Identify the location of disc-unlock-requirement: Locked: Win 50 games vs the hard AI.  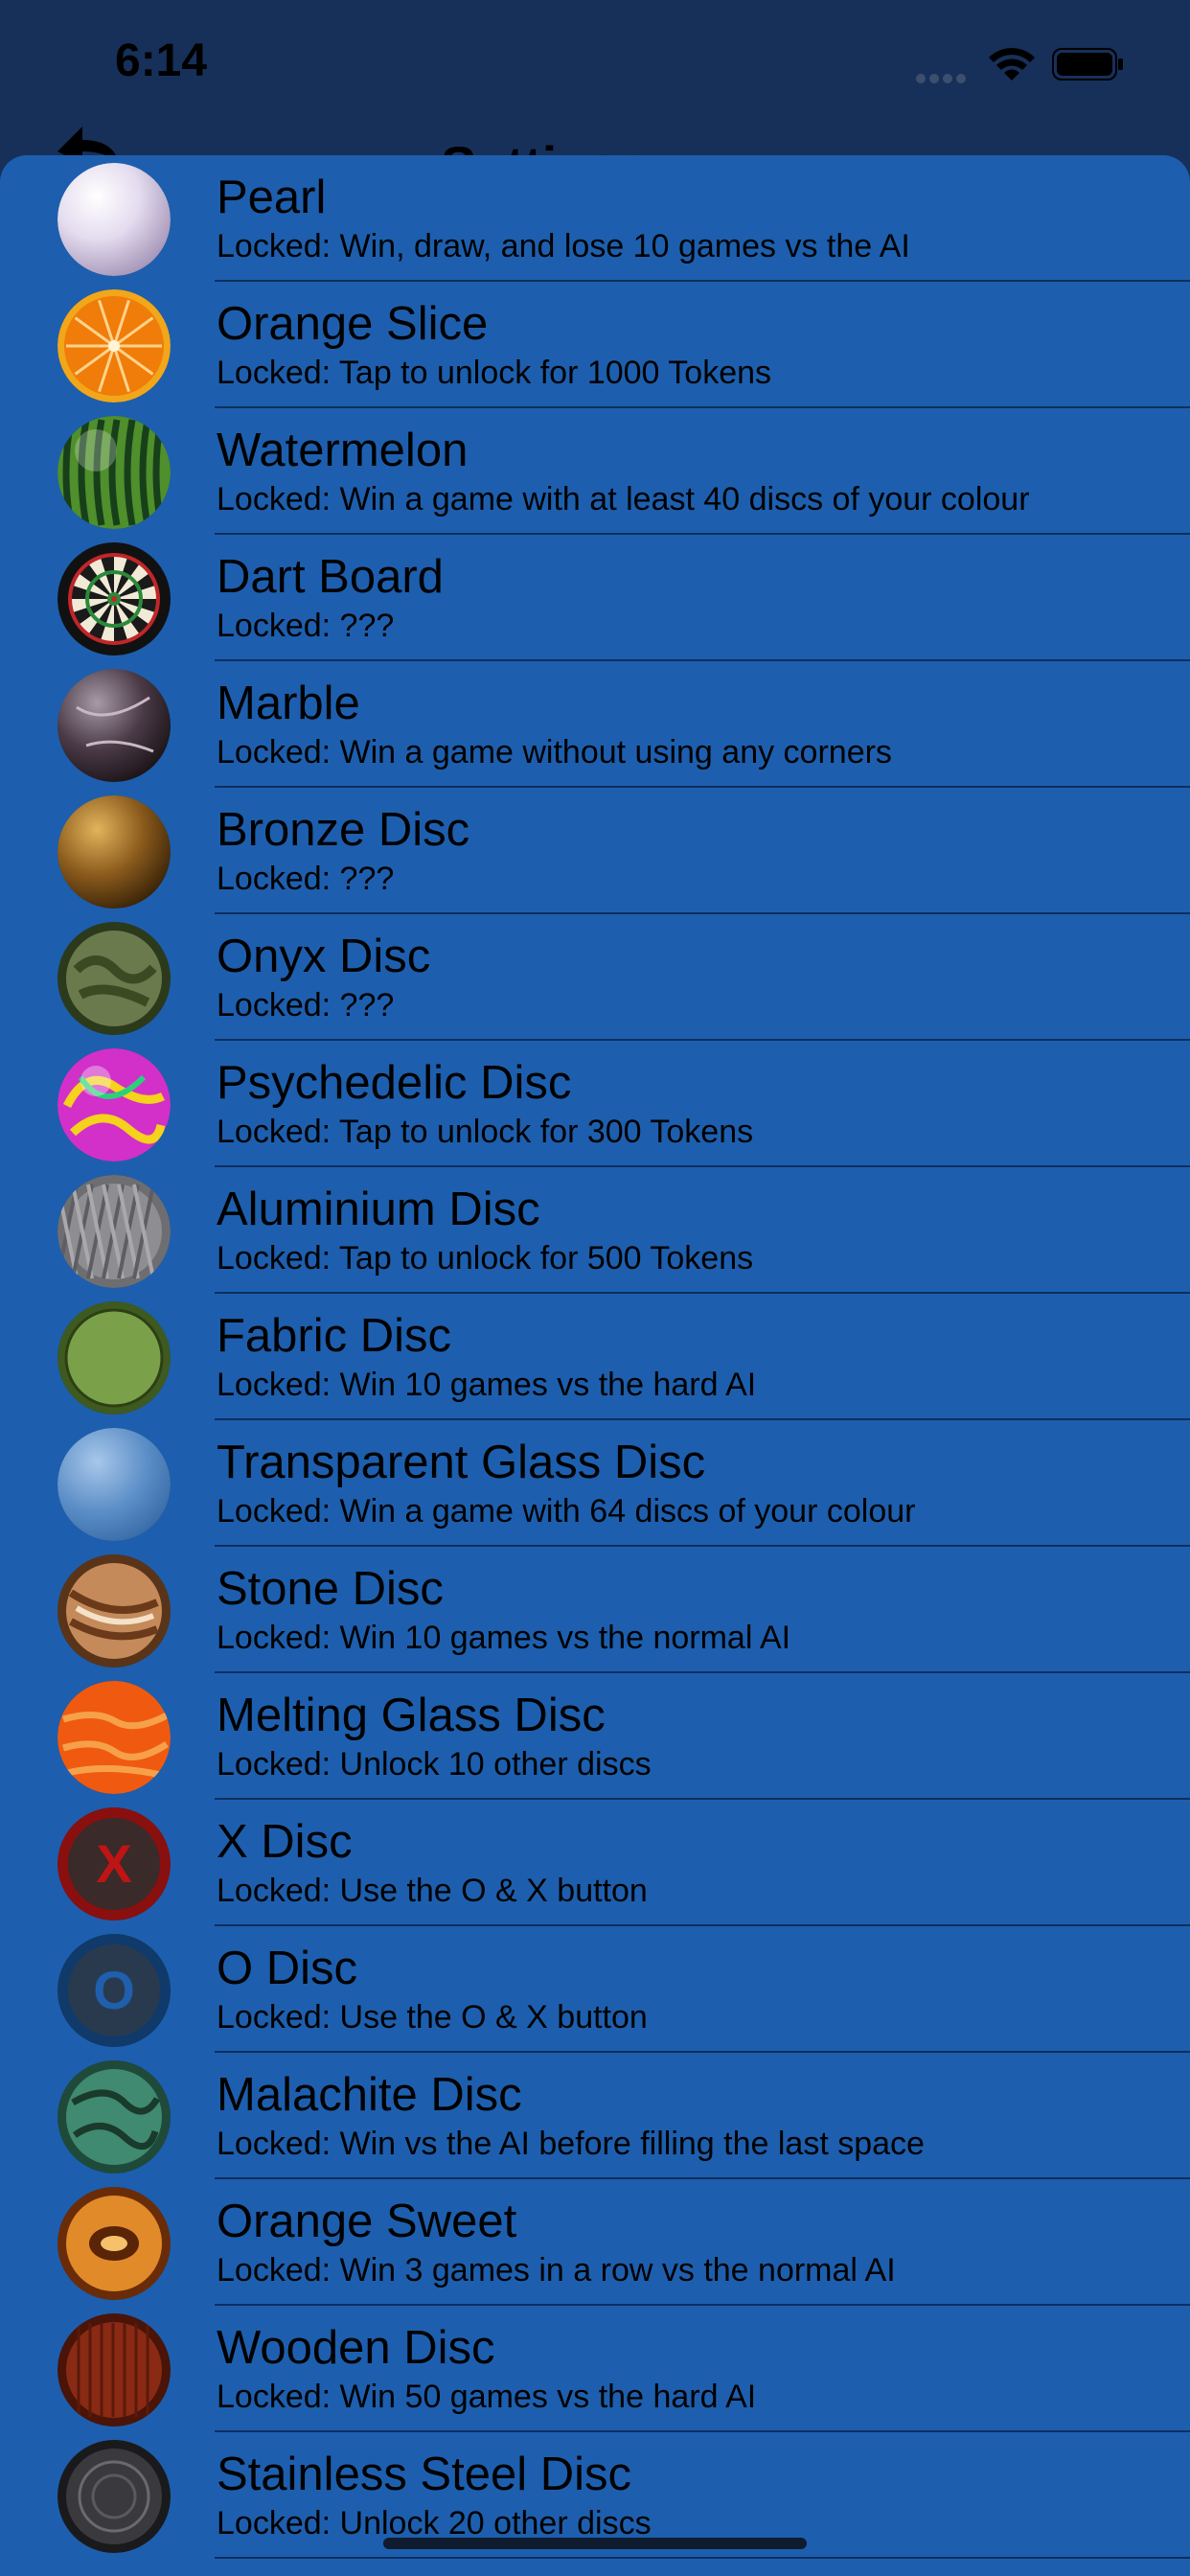
(487, 2397).